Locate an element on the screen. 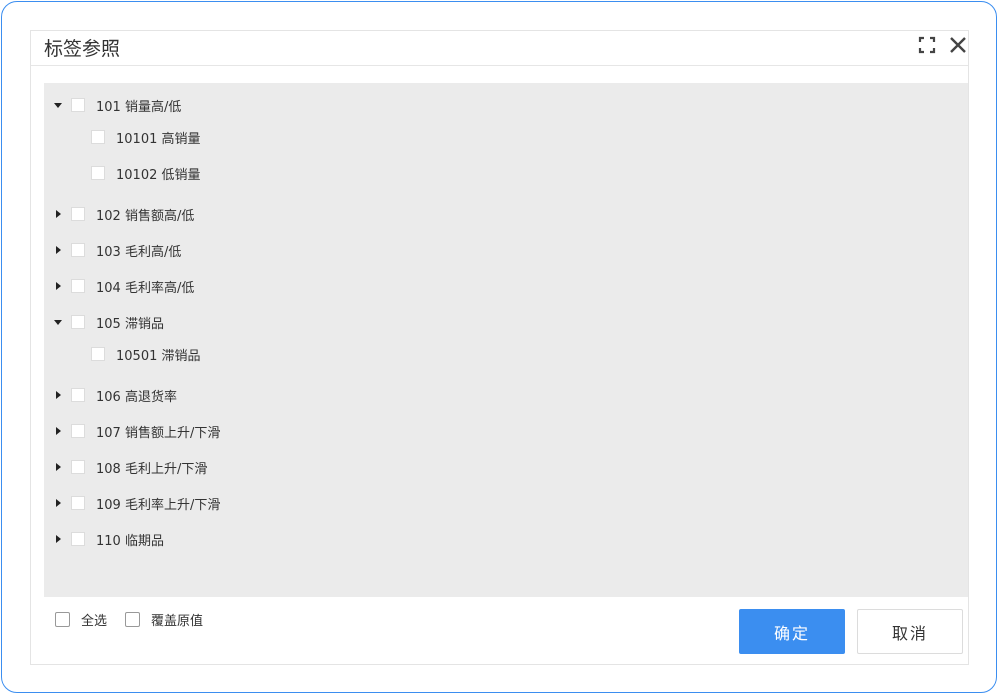 The image size is (1000, 696). maximize-icon is located at coordinates (927, 45).